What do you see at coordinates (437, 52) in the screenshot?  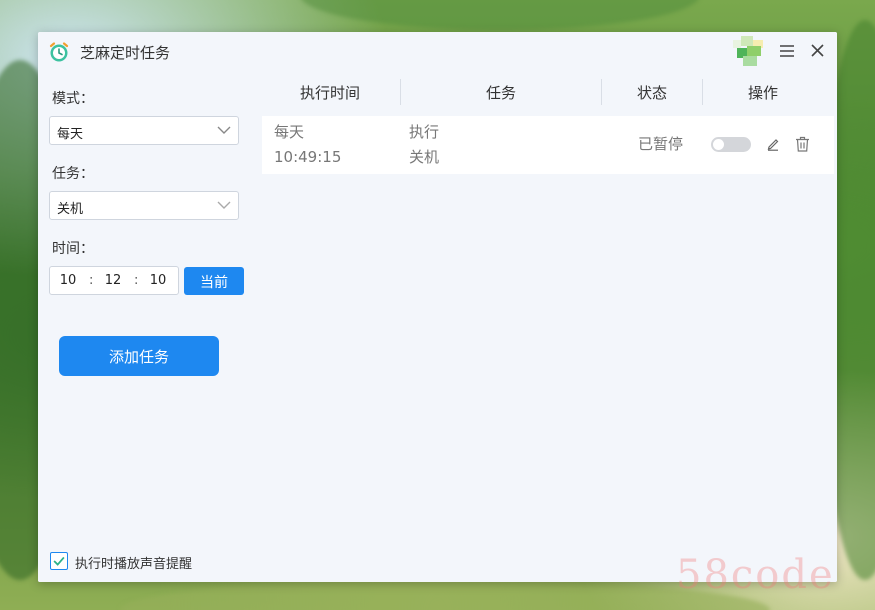 I see `title-bar: 芝麻定时任务` at bounding box center [437, 52].